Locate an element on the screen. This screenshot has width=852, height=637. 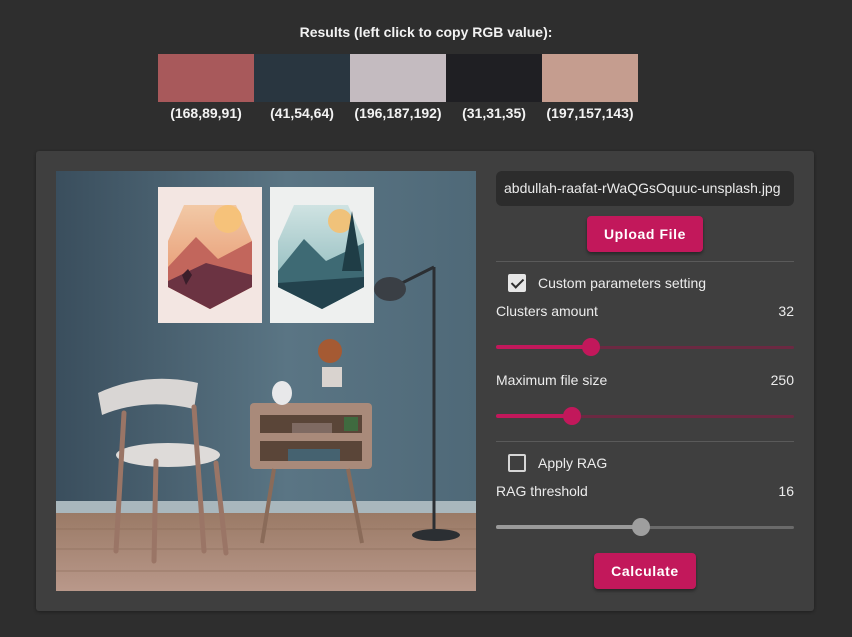
results-title: Results (left click to copy RGB value): is located at coordinates (426, 32).